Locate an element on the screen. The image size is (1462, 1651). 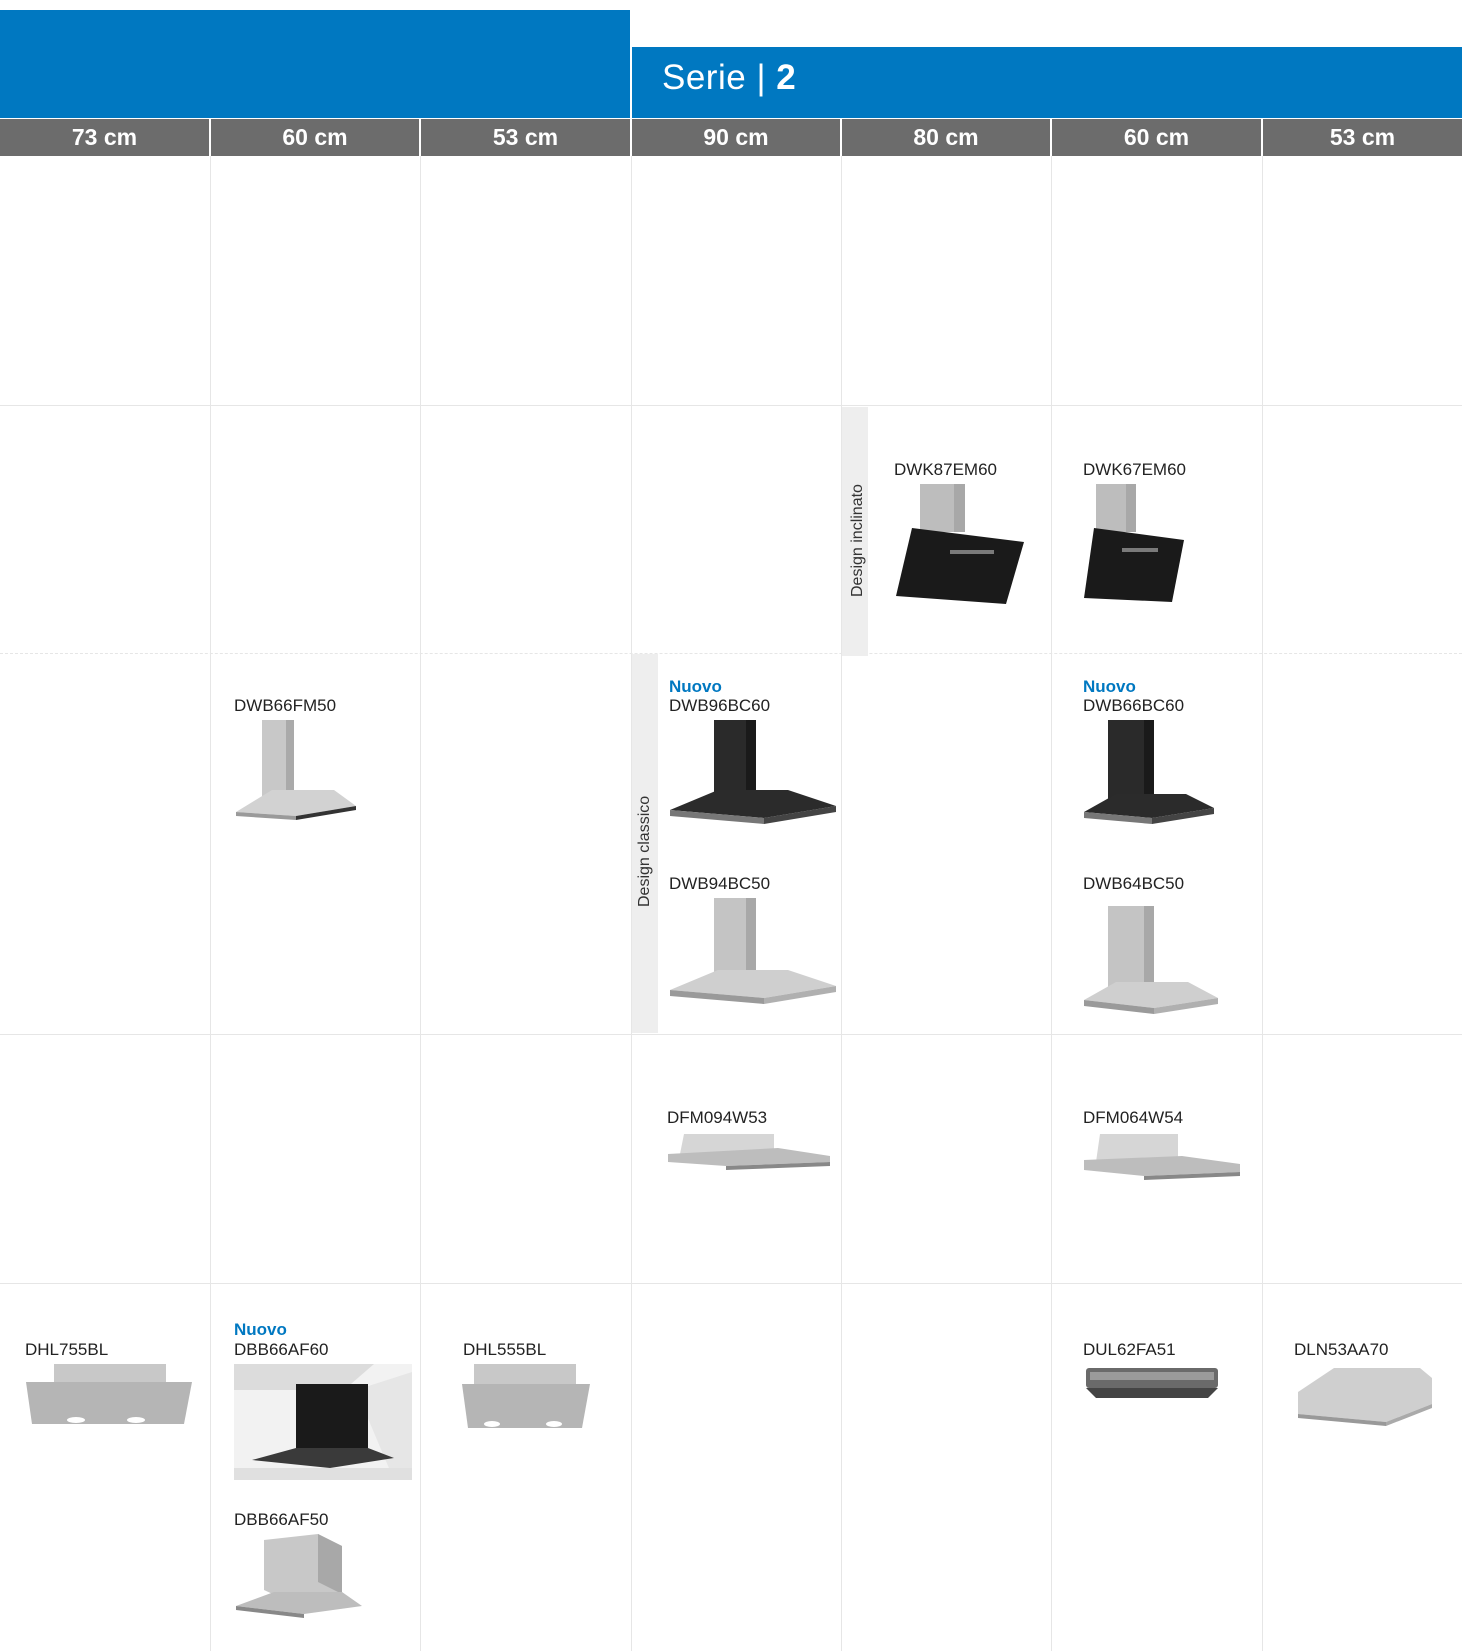
product-label-dfm094w53: DFM094W53 is located at coordinates (717, 1117).